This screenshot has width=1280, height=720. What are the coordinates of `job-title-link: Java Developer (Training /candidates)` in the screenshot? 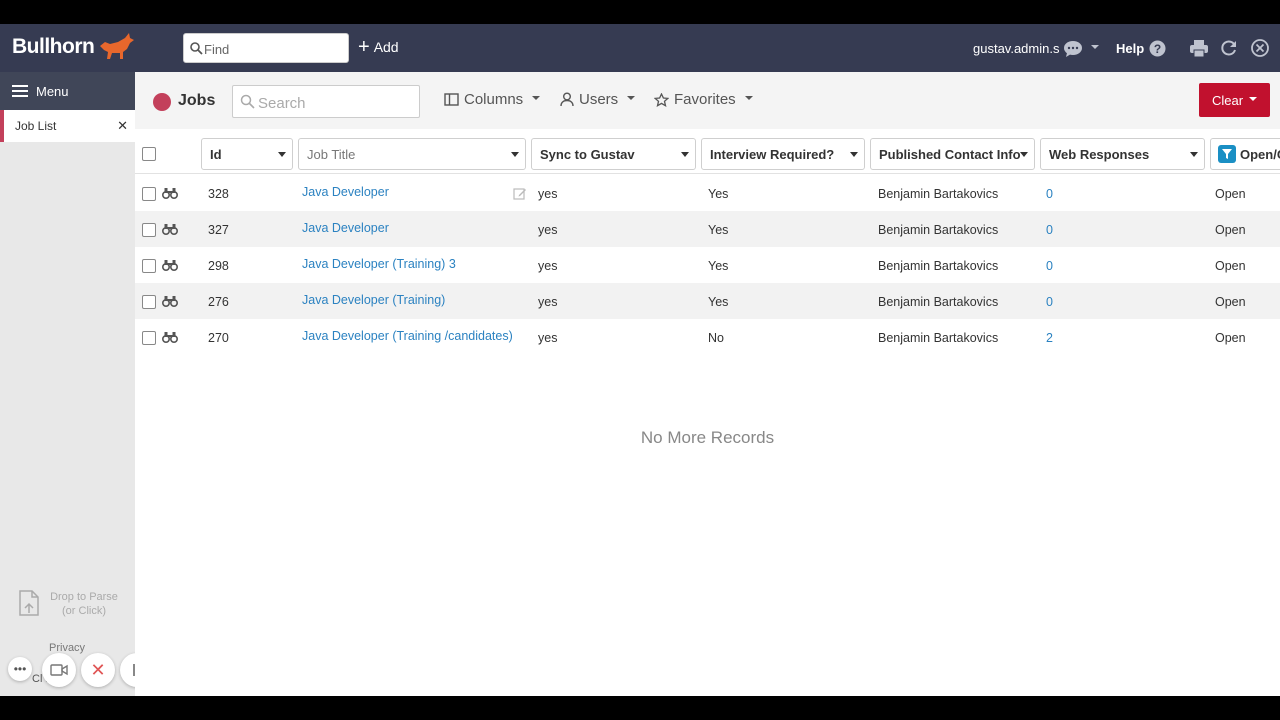 It's located at (407, 336).